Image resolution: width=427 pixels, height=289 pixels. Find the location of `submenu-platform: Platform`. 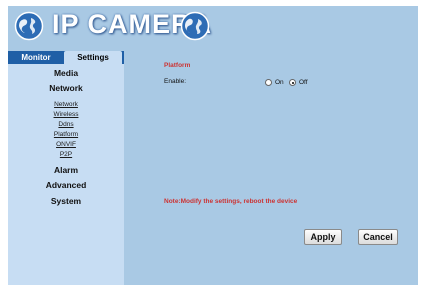

submenu-platform: Platform is located at coordinates (66, 134).